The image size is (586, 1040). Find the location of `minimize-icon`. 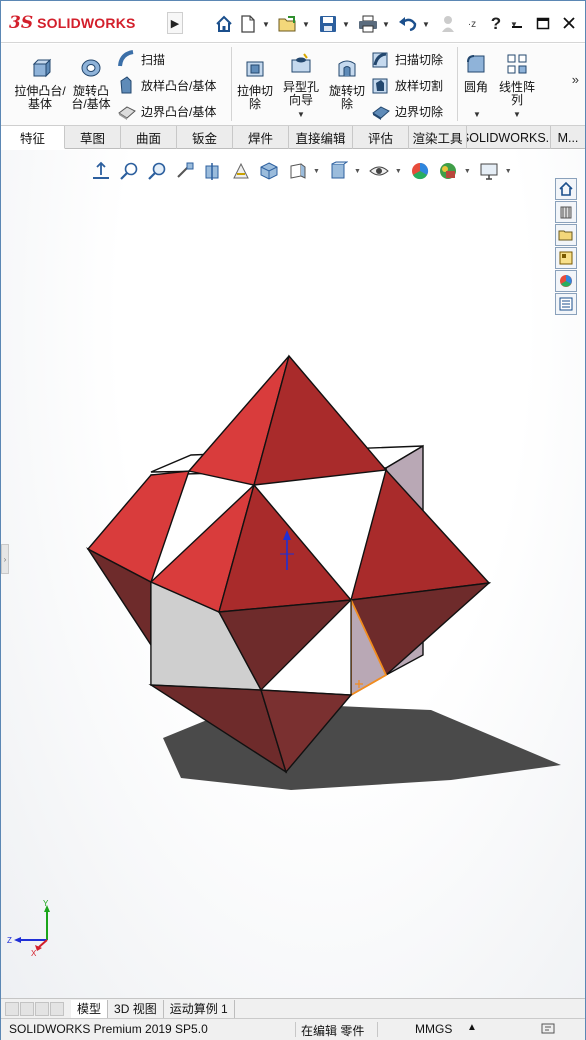

minimize-icon is located at coordinates (517, 23).